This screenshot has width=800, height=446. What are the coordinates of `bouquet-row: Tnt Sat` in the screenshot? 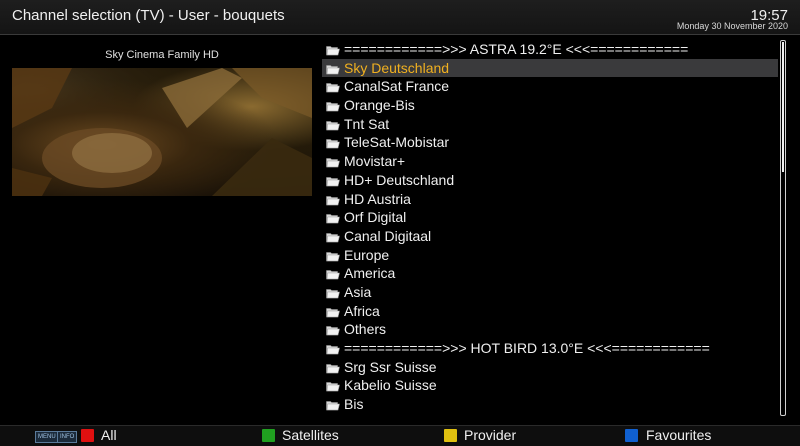 It's located at (550, 124).